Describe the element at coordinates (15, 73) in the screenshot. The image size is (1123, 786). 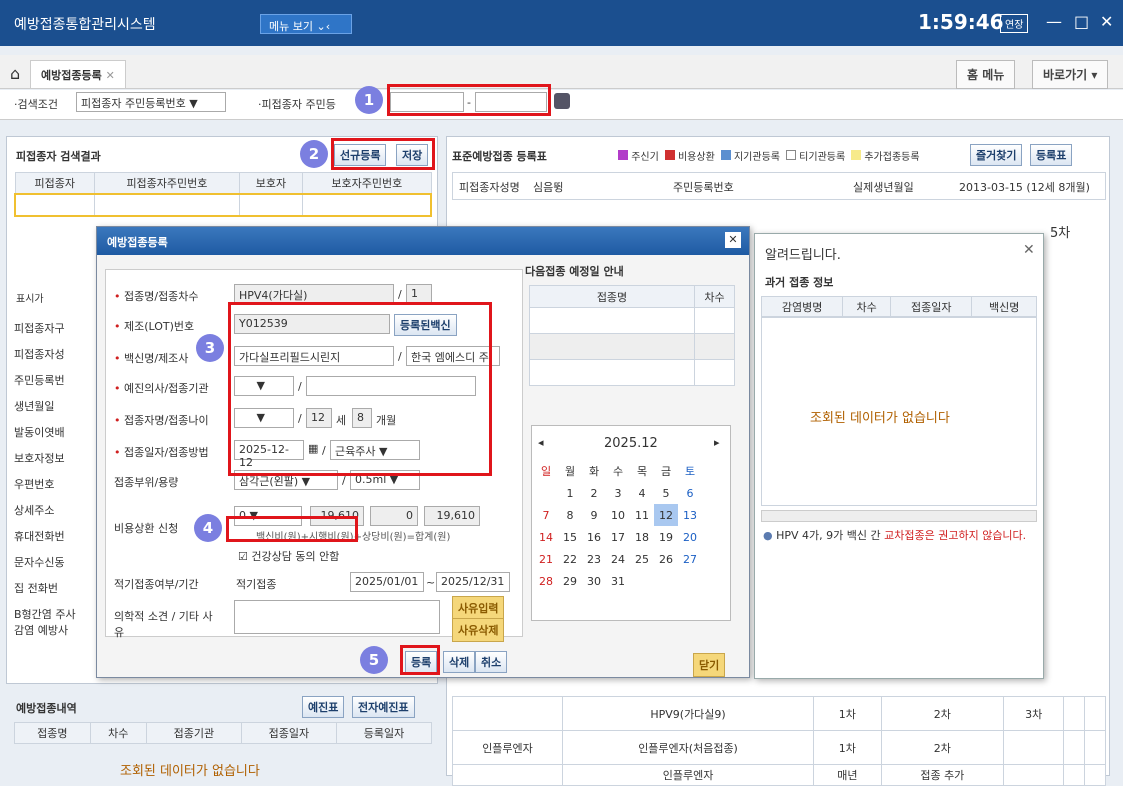
I see `home-icon: ⌂` at that location.